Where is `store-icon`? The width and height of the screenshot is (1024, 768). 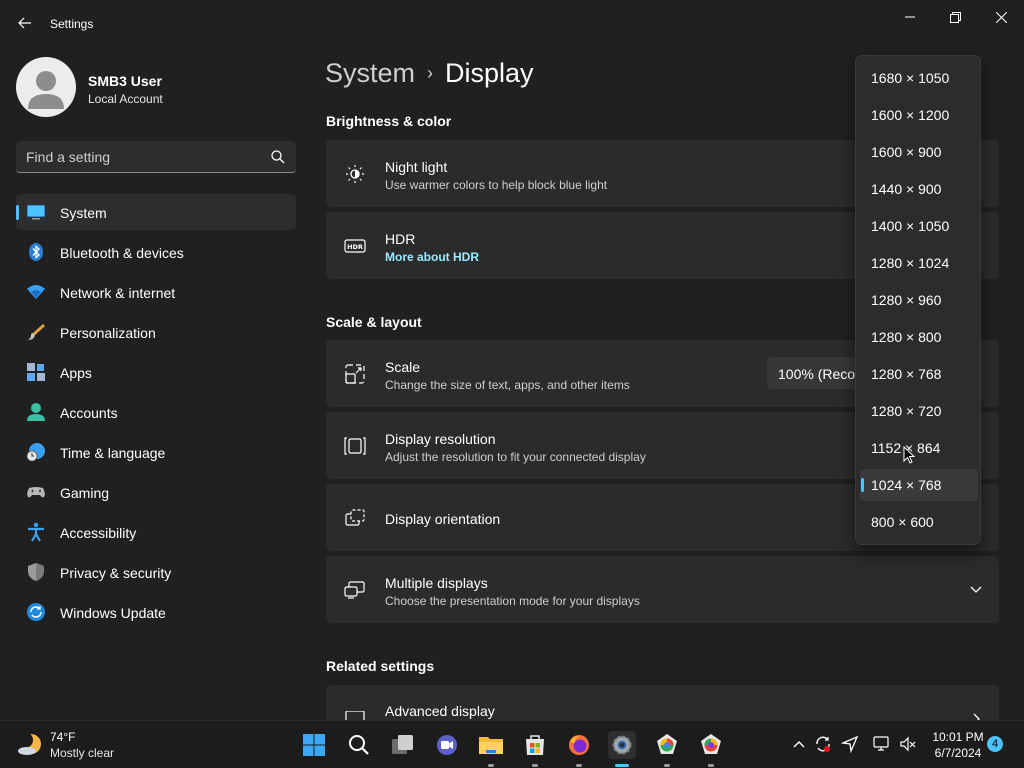 store-icon is located at coordinates (535, 749).